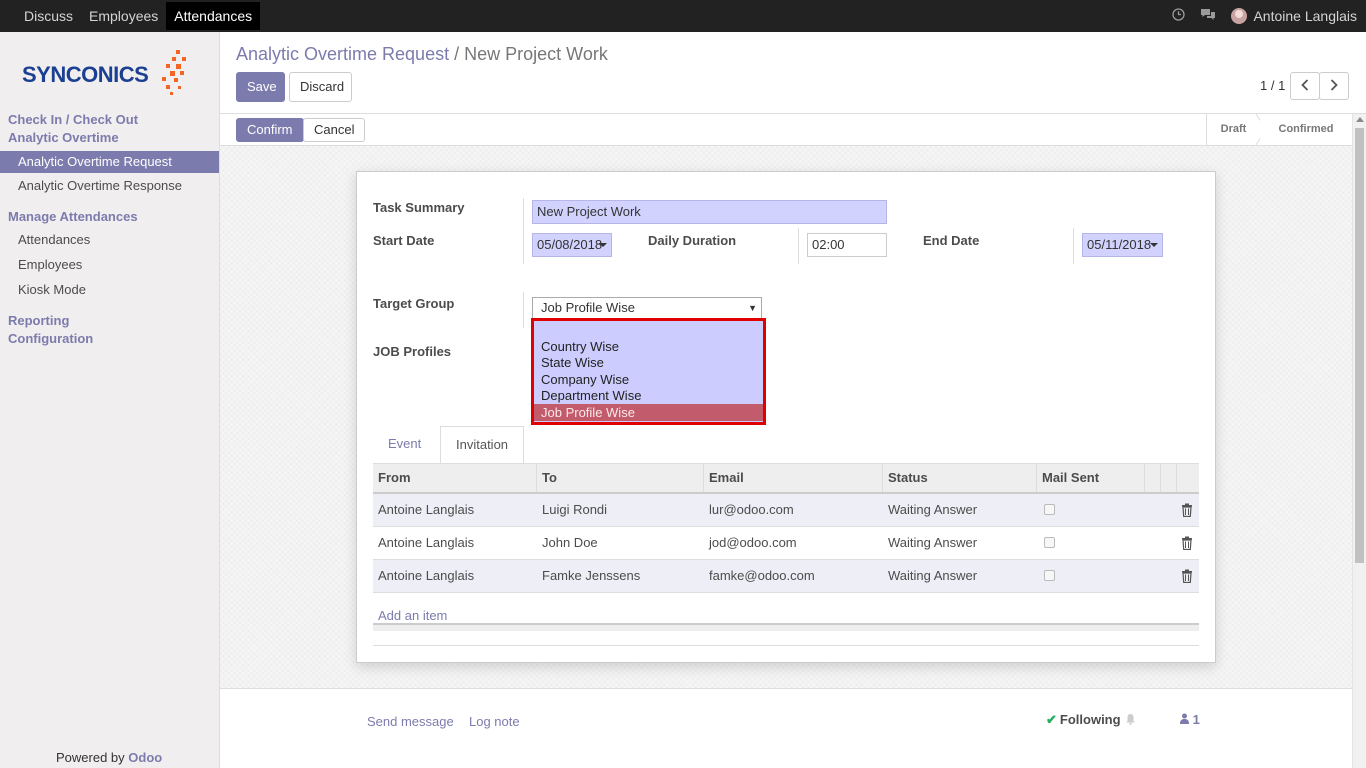 This screenshot has height=768, width=1366. What do you see at coordinates (648, 379) in the screenshot?
I see `dropdown-option-company-wise: Company Wise` at bounding box center [648, 379].